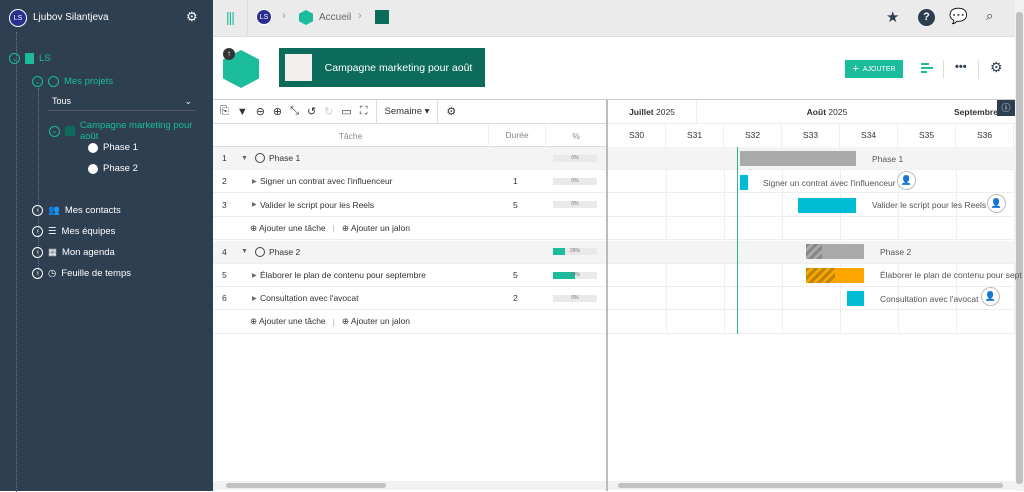 The width and height of the screenshot is (1024, 492). What do you see at coordinates (311, 111) in the screenshot?
I see `undo-icon: ↺` at bounding box center [311, 111].